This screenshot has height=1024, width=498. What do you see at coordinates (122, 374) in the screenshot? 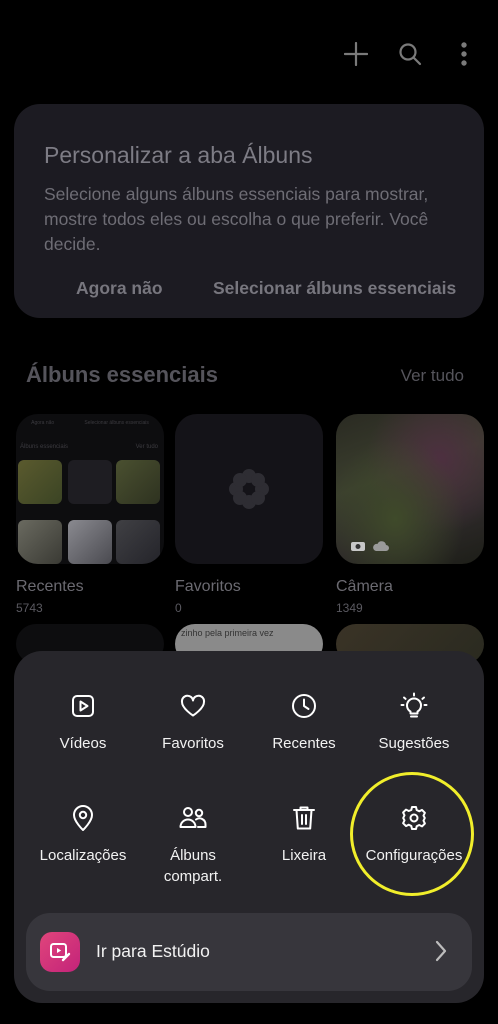
I see `section-title: Álbuns essenciais` at bounding box center [122, 374].